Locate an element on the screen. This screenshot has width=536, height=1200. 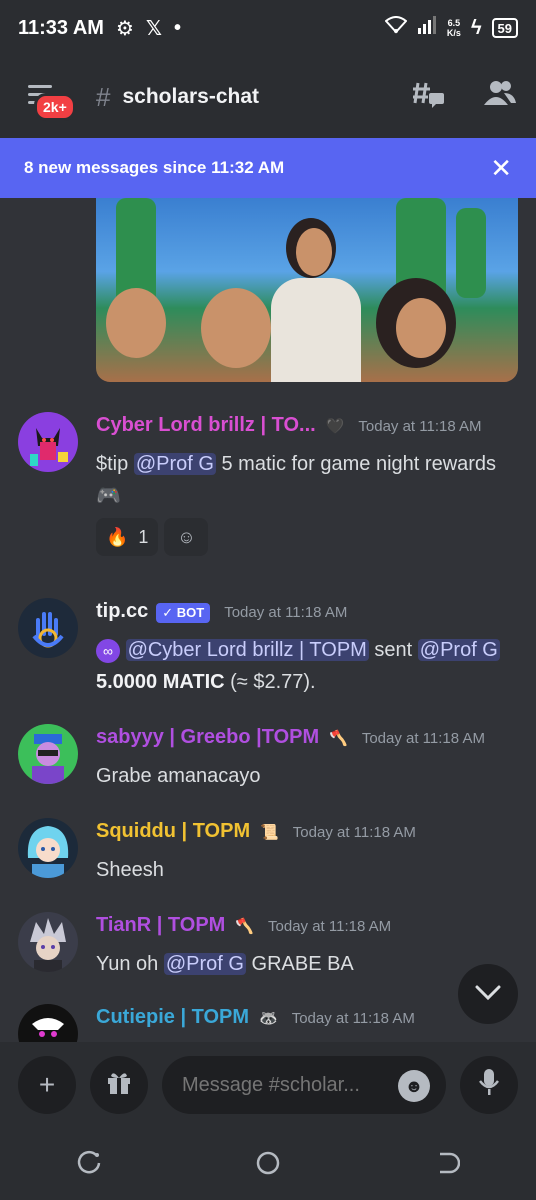
close-icon: ✕ is located at coordinates (501, 168).